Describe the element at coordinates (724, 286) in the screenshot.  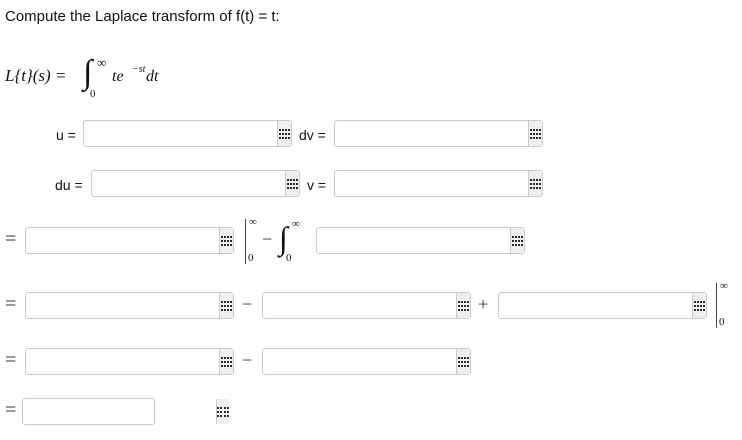
I see `step2-eval-upper: ∞` at that location.